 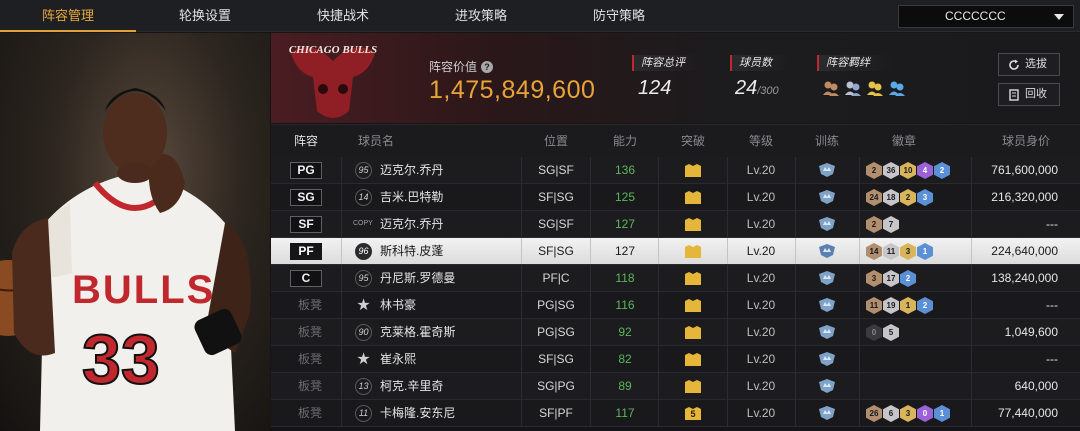 What do you see at coordinates (333, 50) in the screenshot?
I see `logo-text: CHICAGO BULLS` at bounding box center [333, 50].